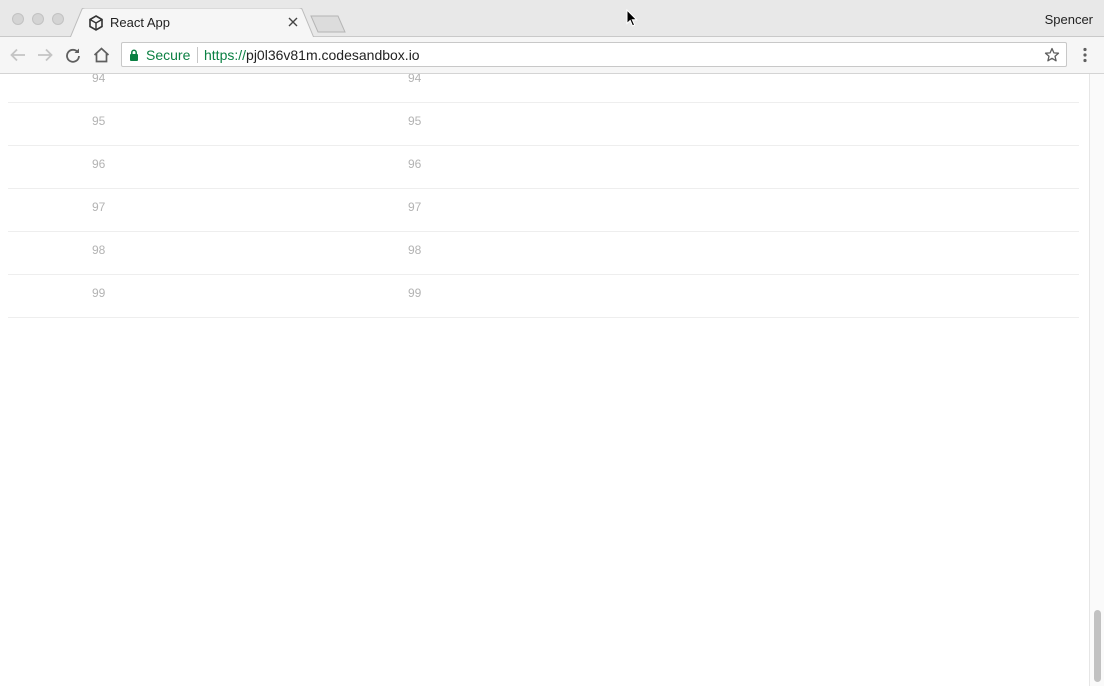 The height and width of the screenshot is (686, 1104). I want to click on security-label: Secure, so click(168, 55).